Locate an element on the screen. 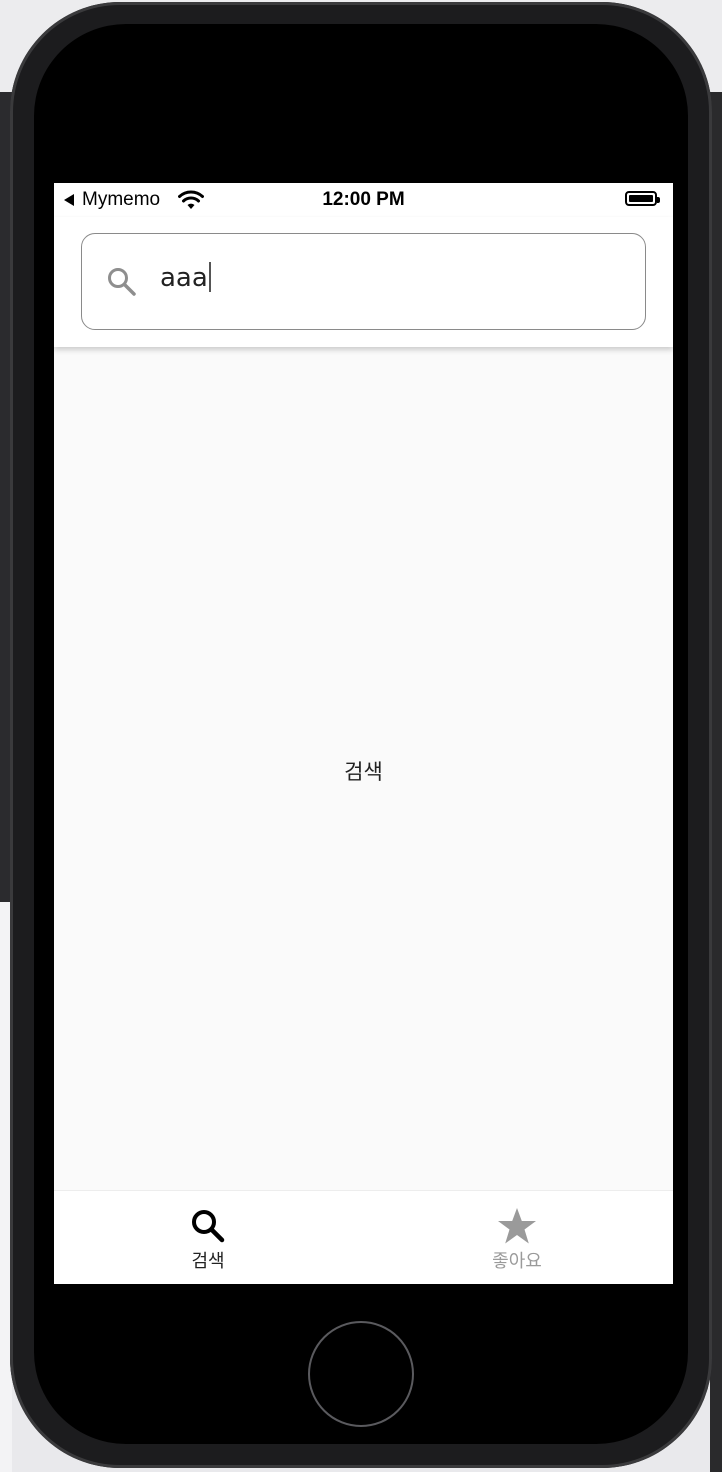 The image size is (722, 1472). tab-search: 검색 is located at coordinates (208, 1237).